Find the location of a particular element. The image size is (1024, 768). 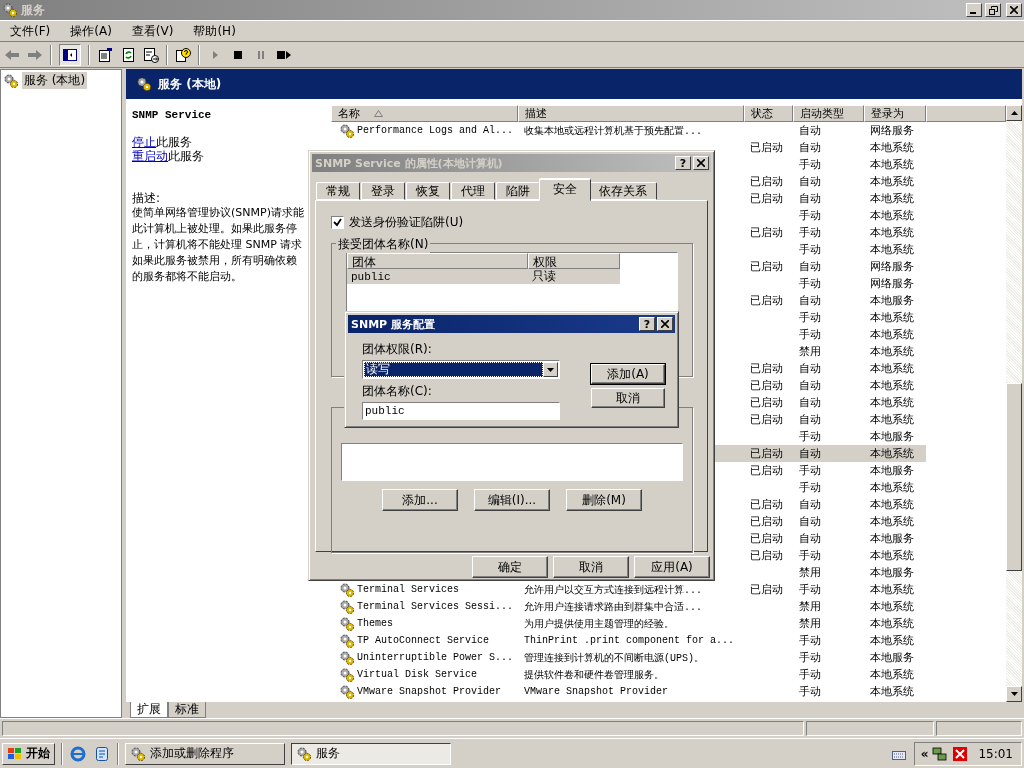

properties-icon is located at coordinates (105, 54).